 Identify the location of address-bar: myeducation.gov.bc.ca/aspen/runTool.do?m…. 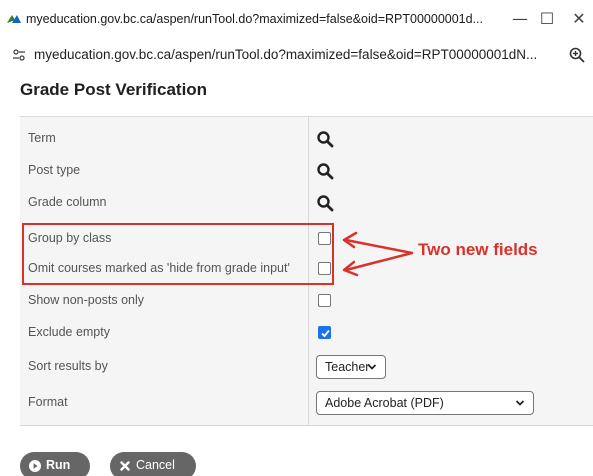
(296, 55).